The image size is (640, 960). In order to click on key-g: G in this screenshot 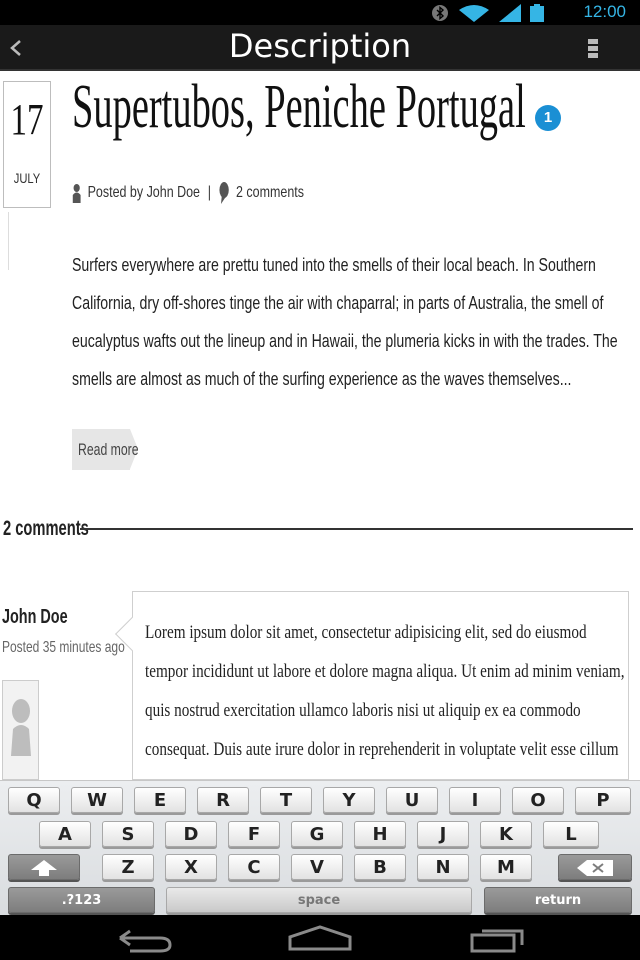, I will do `click(317, 834)`.